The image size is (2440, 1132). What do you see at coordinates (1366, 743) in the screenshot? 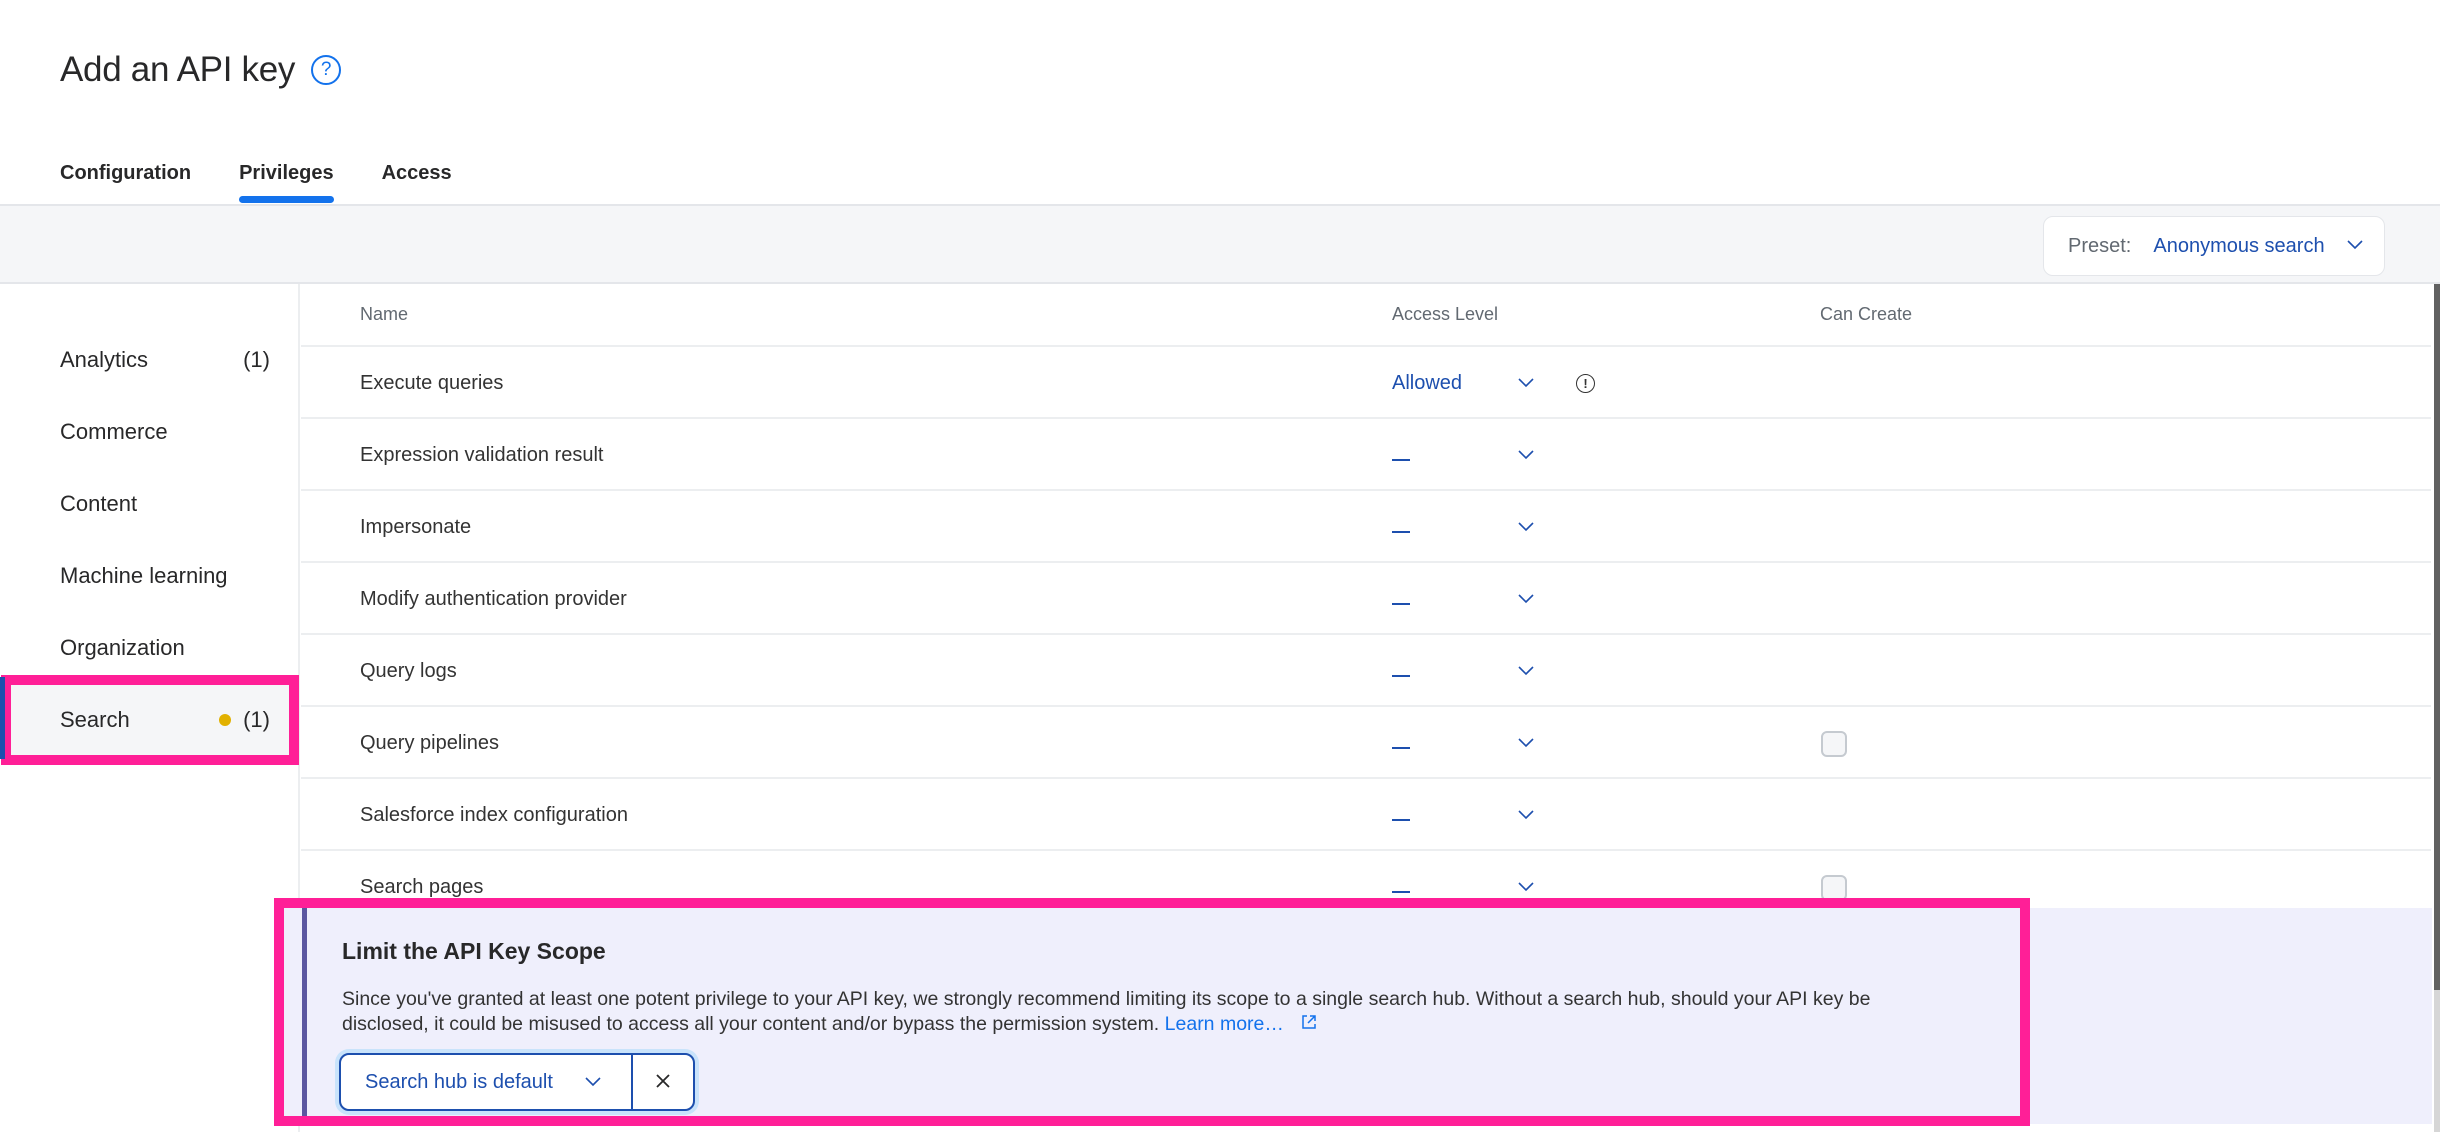
I see `table-row: Query pipelines` at bounding box center [1366, 743].